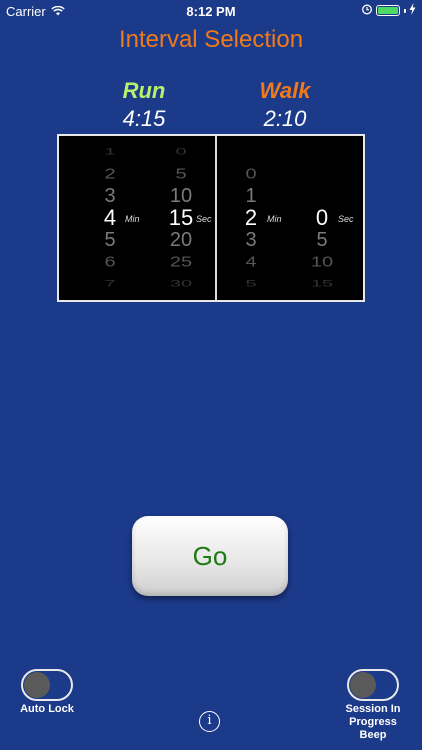  I want to click on battery-cap, so click(405, 10).